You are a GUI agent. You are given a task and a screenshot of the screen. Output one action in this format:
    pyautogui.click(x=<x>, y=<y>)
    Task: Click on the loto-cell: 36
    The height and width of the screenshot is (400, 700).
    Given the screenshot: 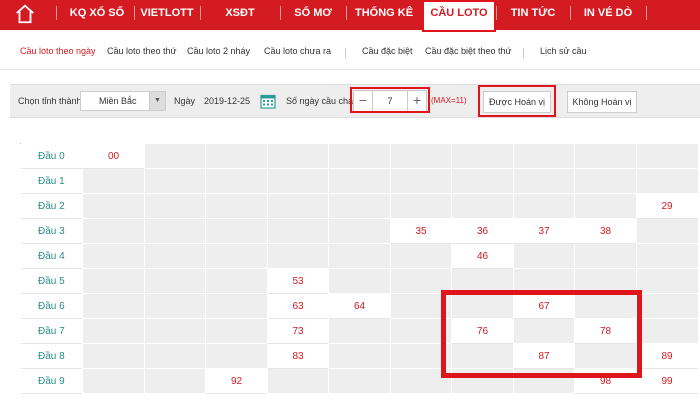 What is the action you would take?
    pyautogui.click(x=482, y=231)
    